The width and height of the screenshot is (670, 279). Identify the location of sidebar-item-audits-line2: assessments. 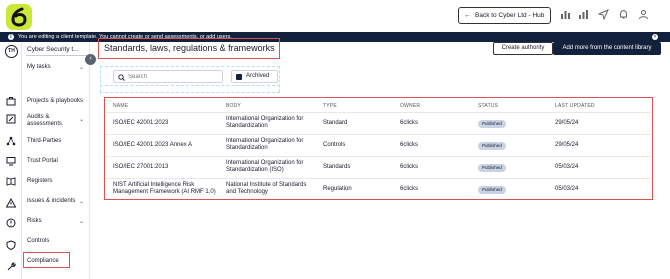
(44, 124).